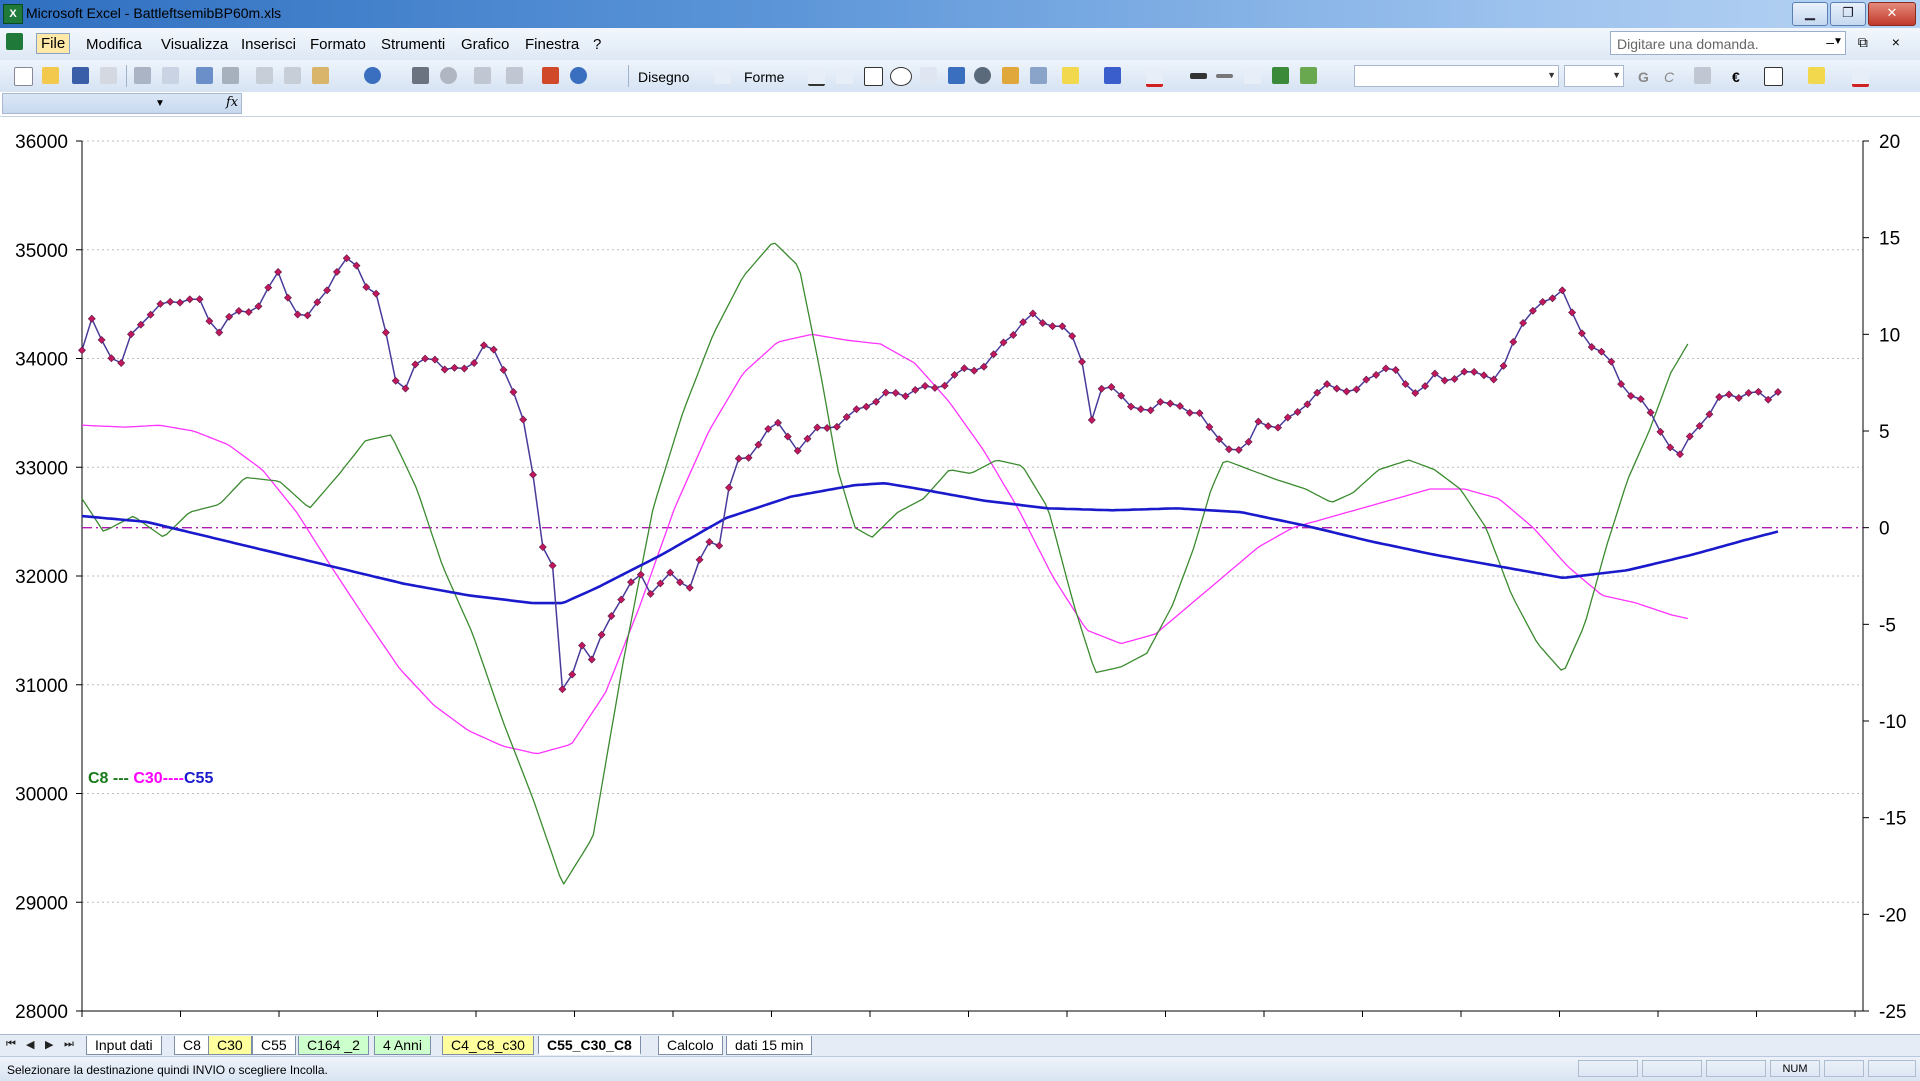 The image size is (1920, 1081). Describe the element at coordinates (663, 77) in the screenshot. I see `drawing-menu: Disegno` at that location.